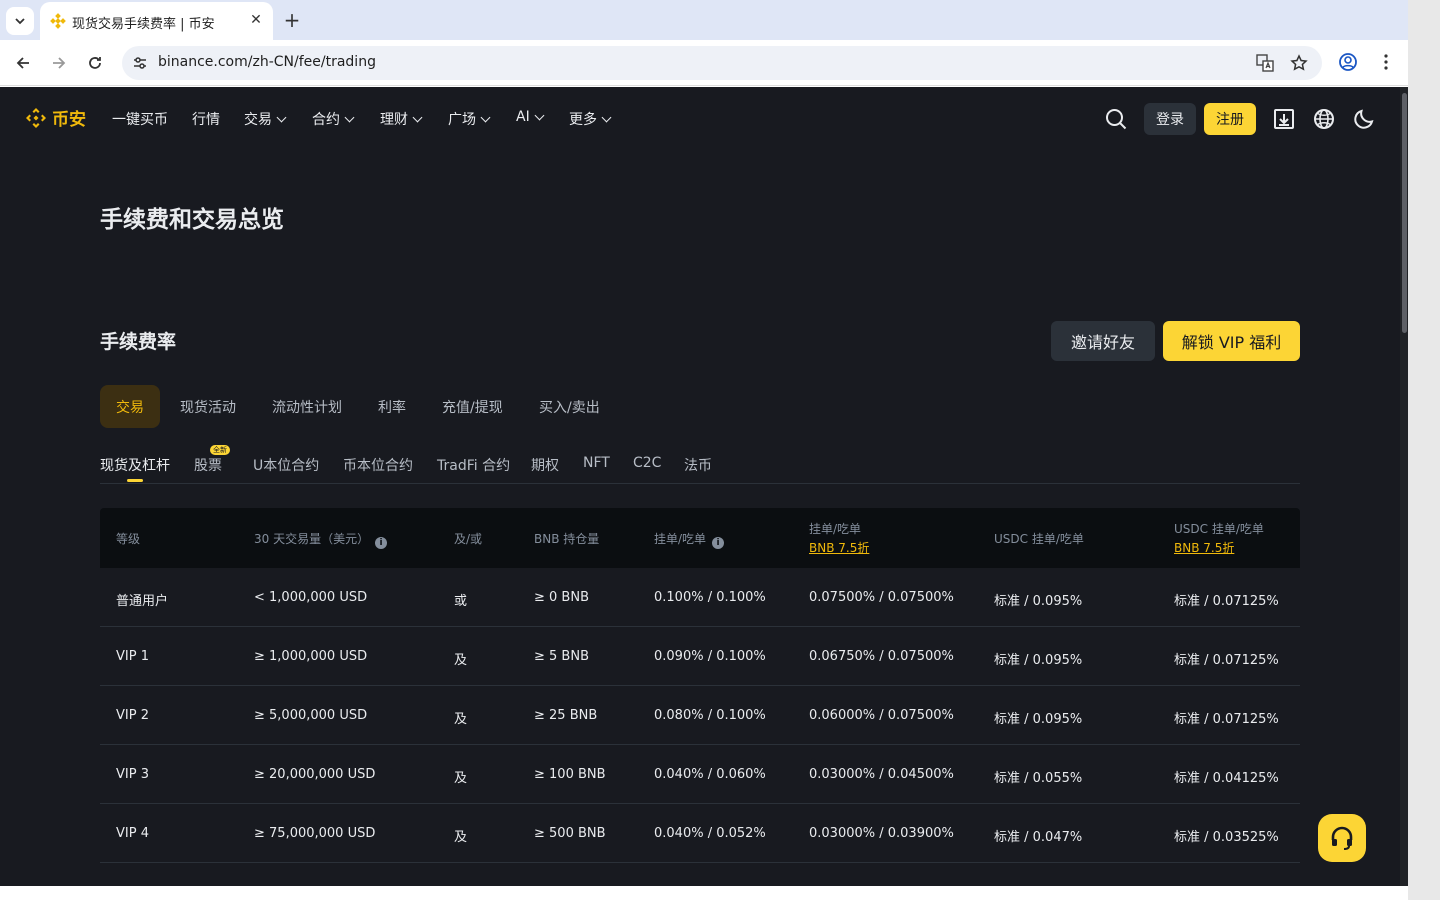 This screenshot has height=900, width=1440. I want to click on site-settings-icon, so click(140, 63).